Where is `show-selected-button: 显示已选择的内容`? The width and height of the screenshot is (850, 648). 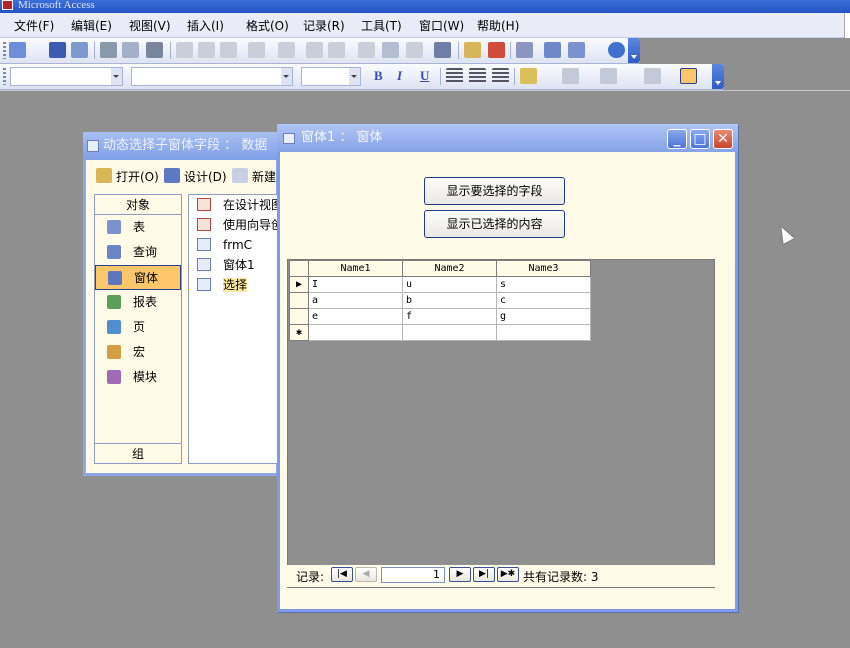 show-selected-button: 显示已选择的内容 is located at coordinates (494, 224).